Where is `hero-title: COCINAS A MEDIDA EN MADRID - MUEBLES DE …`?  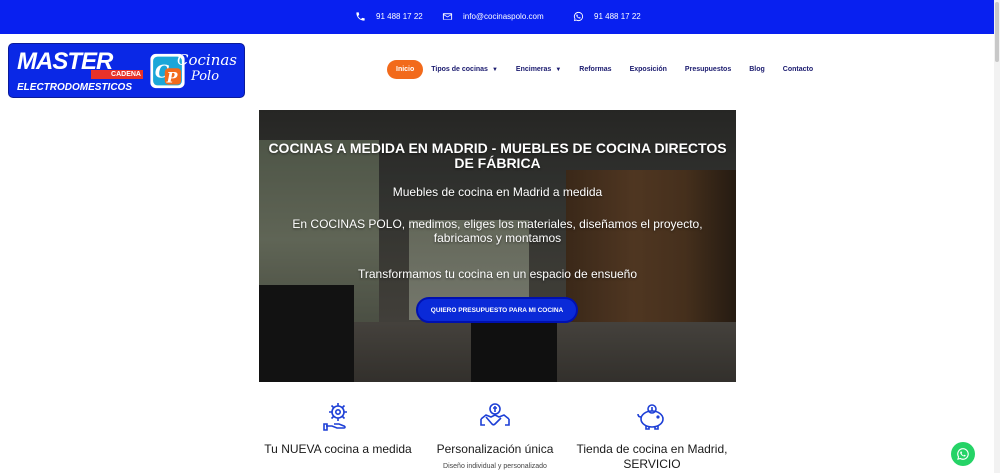 hero-title: COCINAS A MEDIDA EN MADRID - MUEBLES DE … is located at coordinates (497, 155).